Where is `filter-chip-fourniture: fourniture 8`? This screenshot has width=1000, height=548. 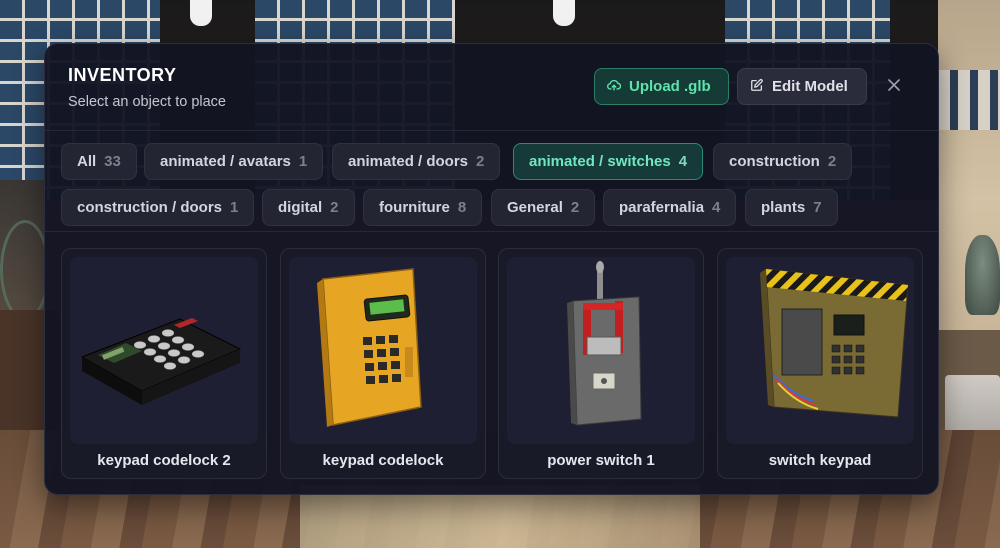 filter-chip-fourniture: fourniture 8 is located at coordinates (423, 207).